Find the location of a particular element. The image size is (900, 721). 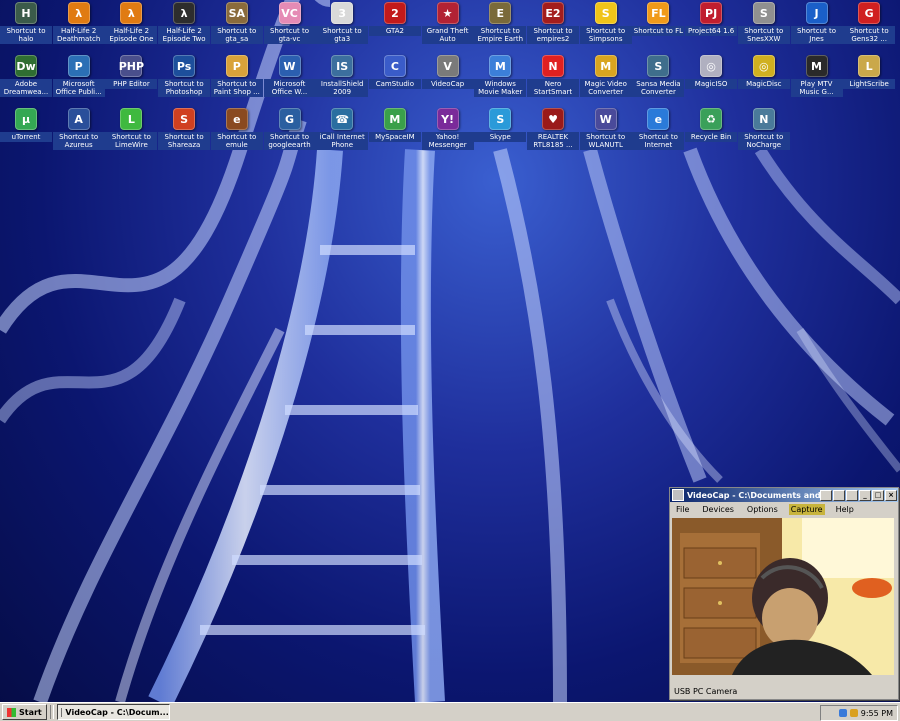

desktop-icon: M Magic Video Converter is located at coordinates (605, 78).